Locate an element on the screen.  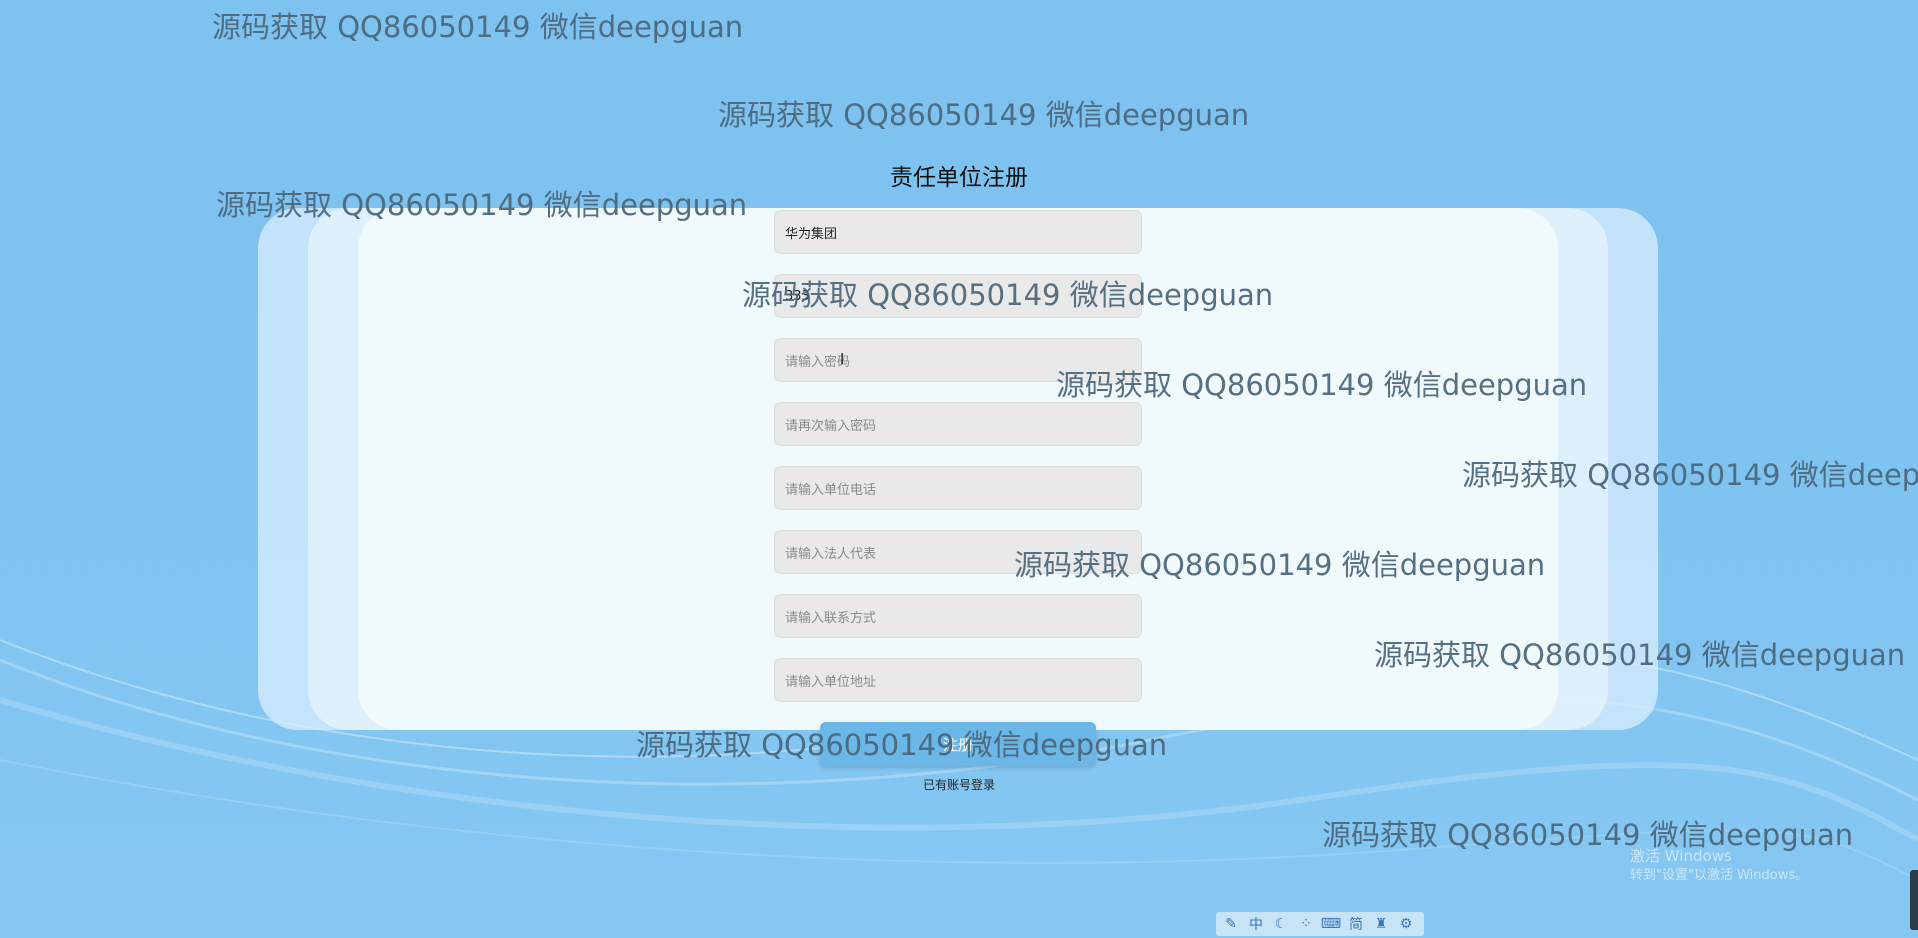
activate-windows-subtitle: 转到"设置"以激活 Windows。 is located at coordinates (1719, 875).